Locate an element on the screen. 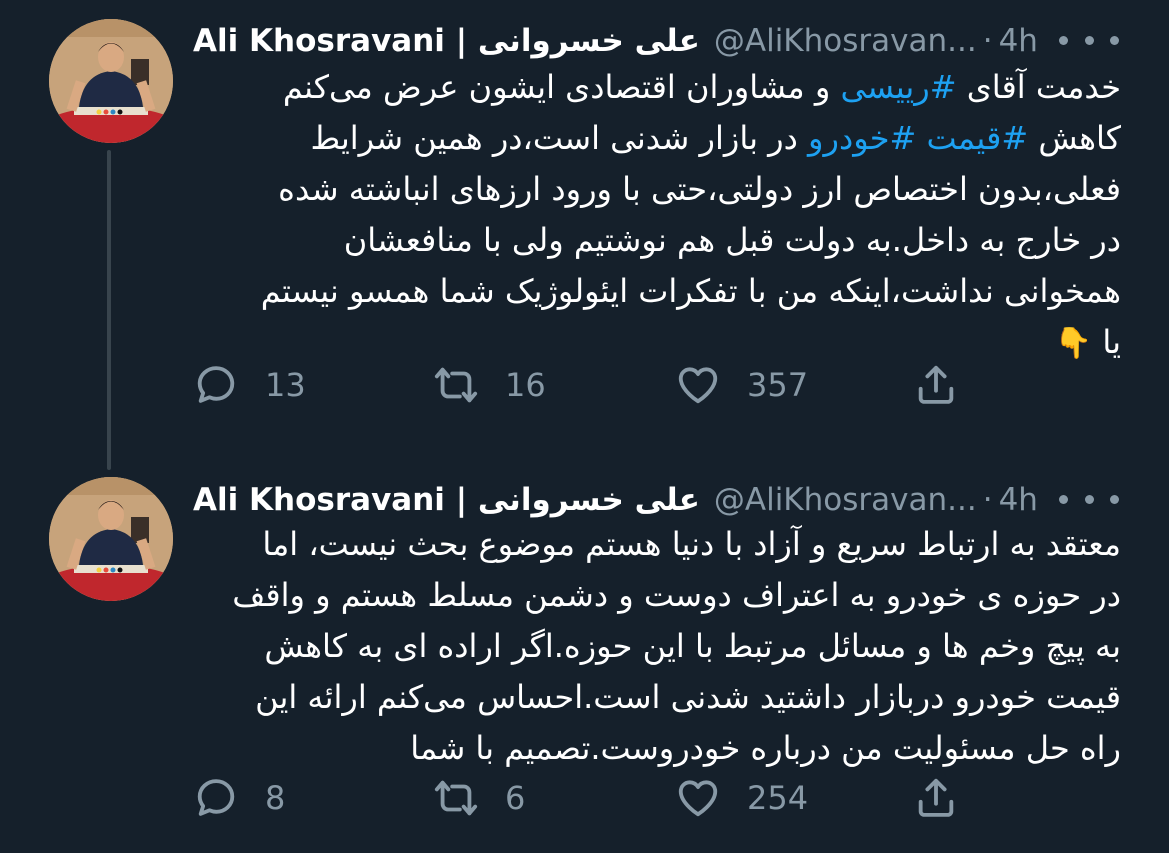  tweet-text-segment is located at coordinates (921, 138).